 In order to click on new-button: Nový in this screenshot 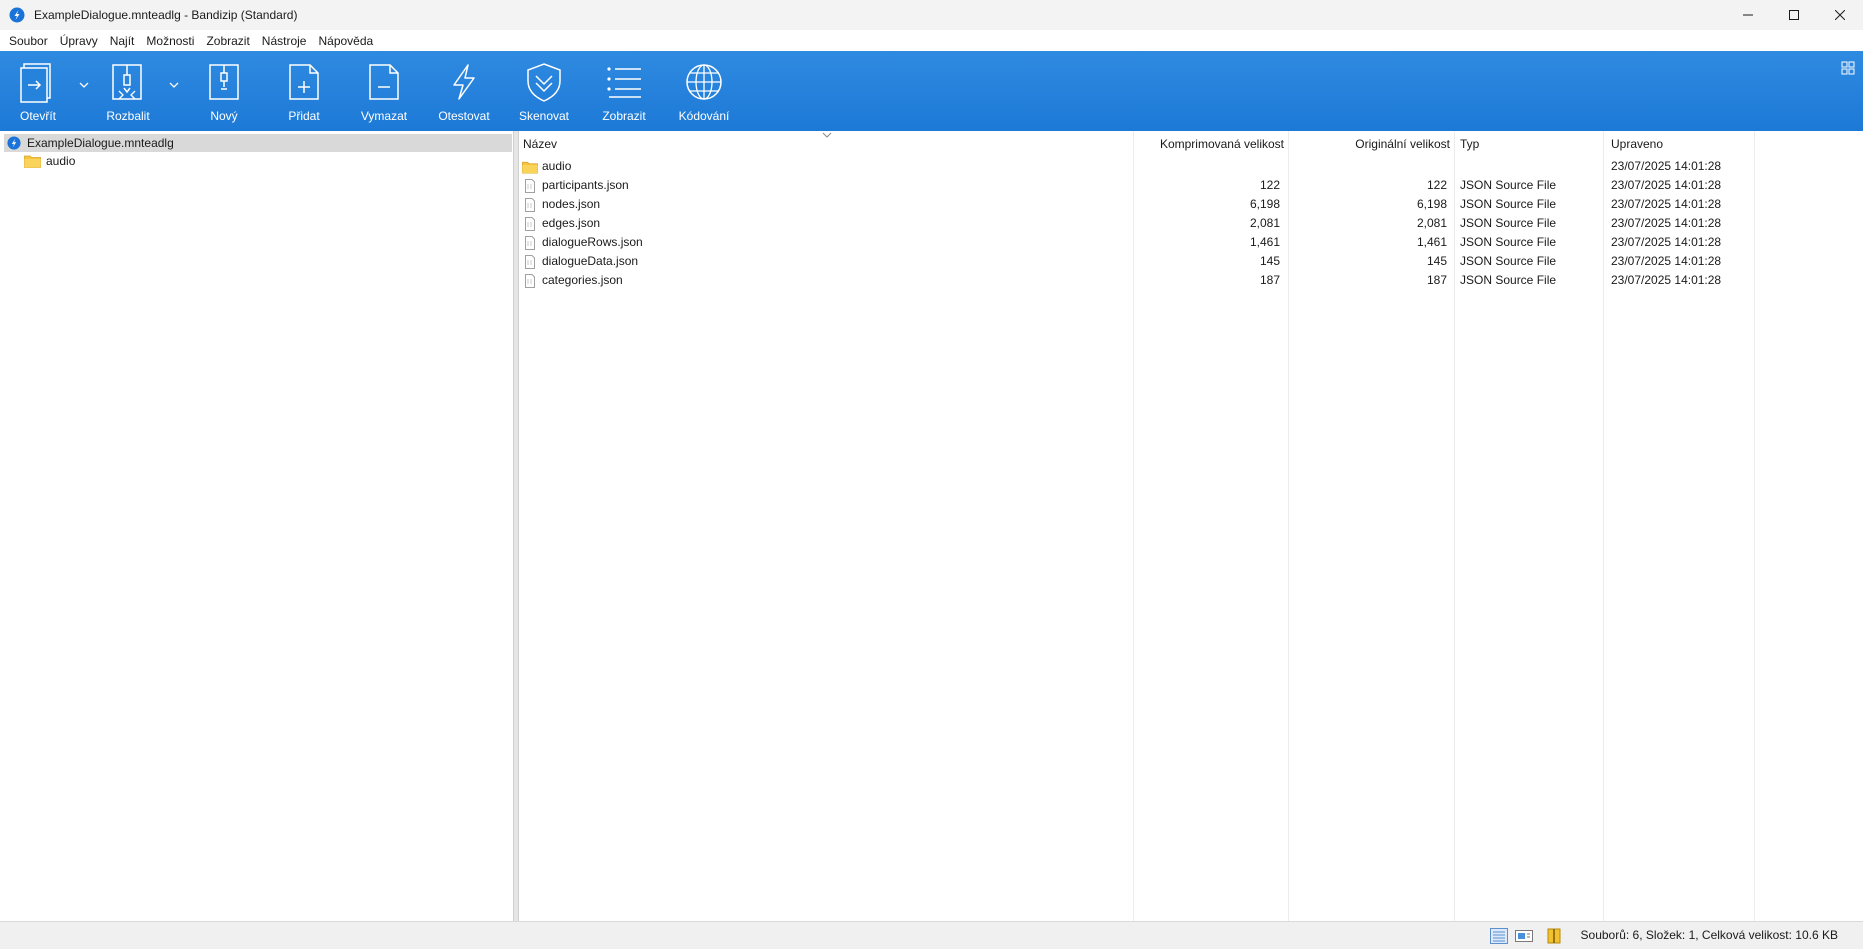, I will do `click(224, 91)`.